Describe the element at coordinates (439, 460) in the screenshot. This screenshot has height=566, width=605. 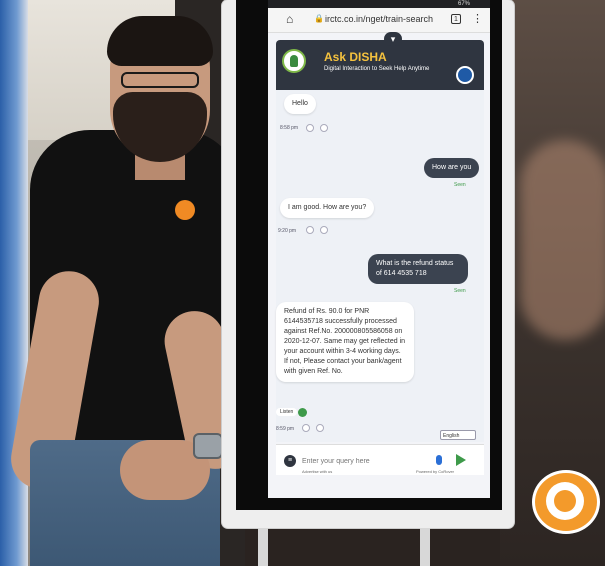
I see `mic-icon` at that location.